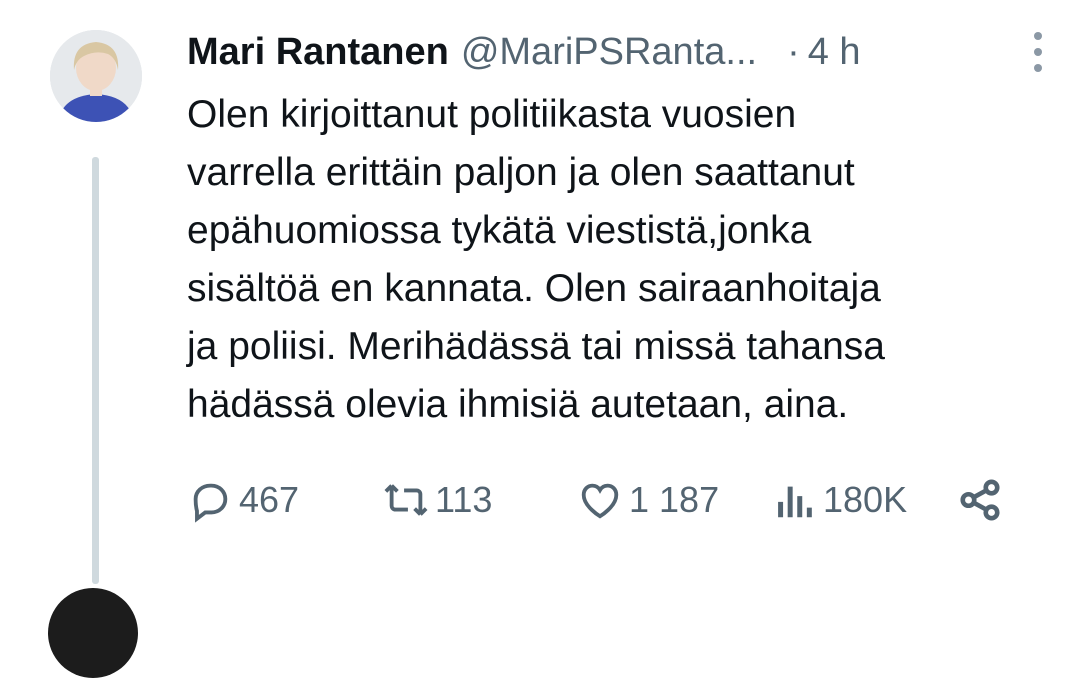 This screenshot has height=678, width=1080. I want to click on views-count: 180K, so click(865, 499).